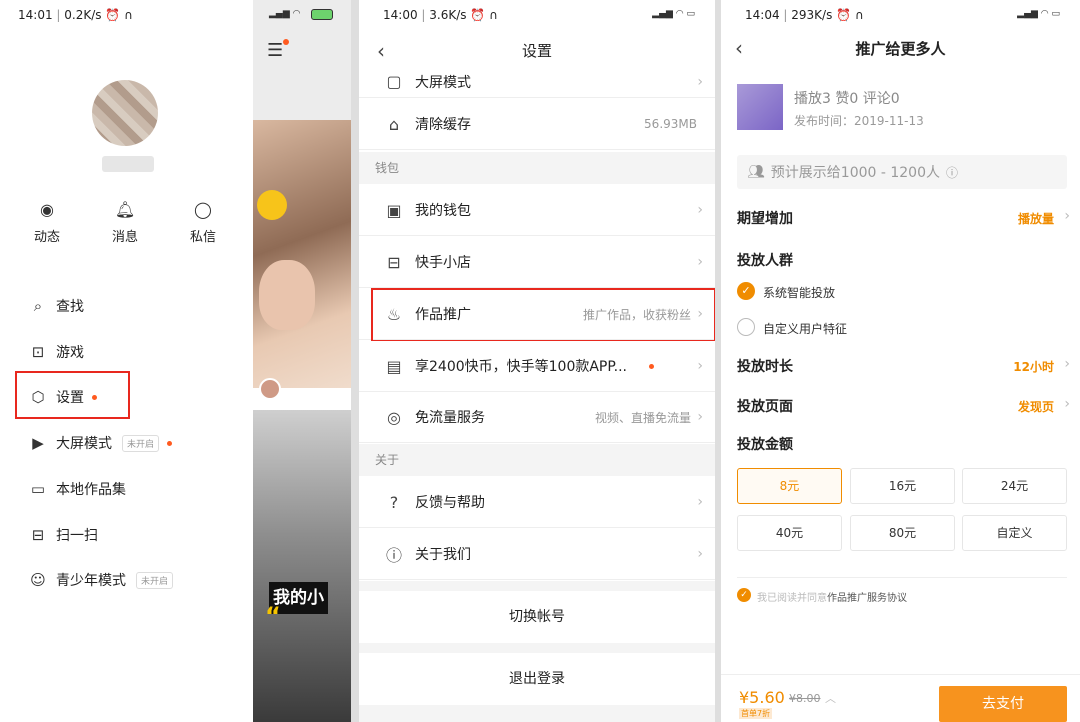 Image resolution: width=1080 pixels, height=722 pixels. Describe the element at coordinates (394, 417) in the screenshot. I see `wave-circle-icon: ◎` at that location.